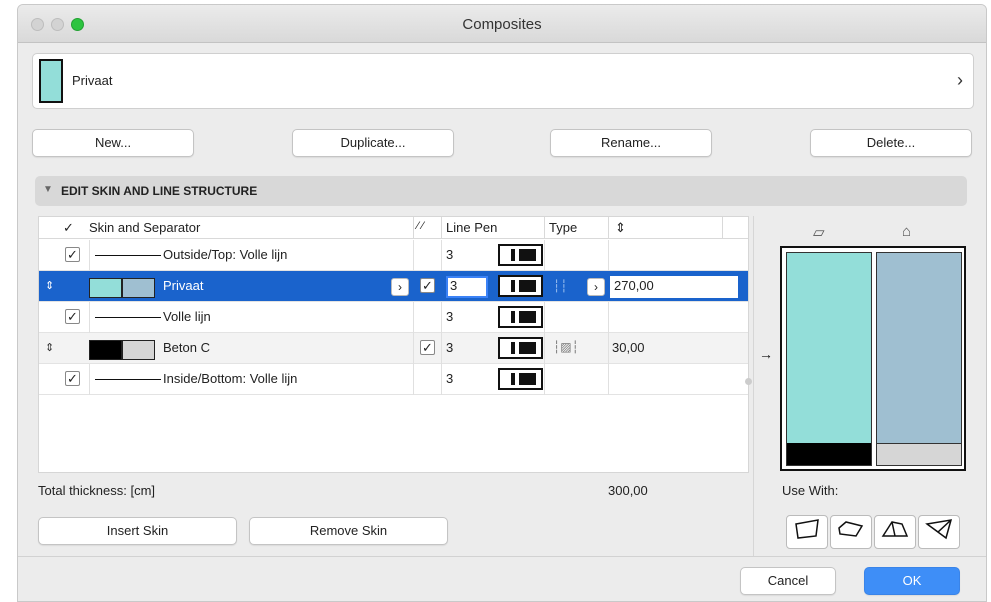 The width and height of the screenshot is (991, 602). Describe the element at coordinates (620, 227) in the screenshot. I see `thickness-icon: ⇕` at that location.